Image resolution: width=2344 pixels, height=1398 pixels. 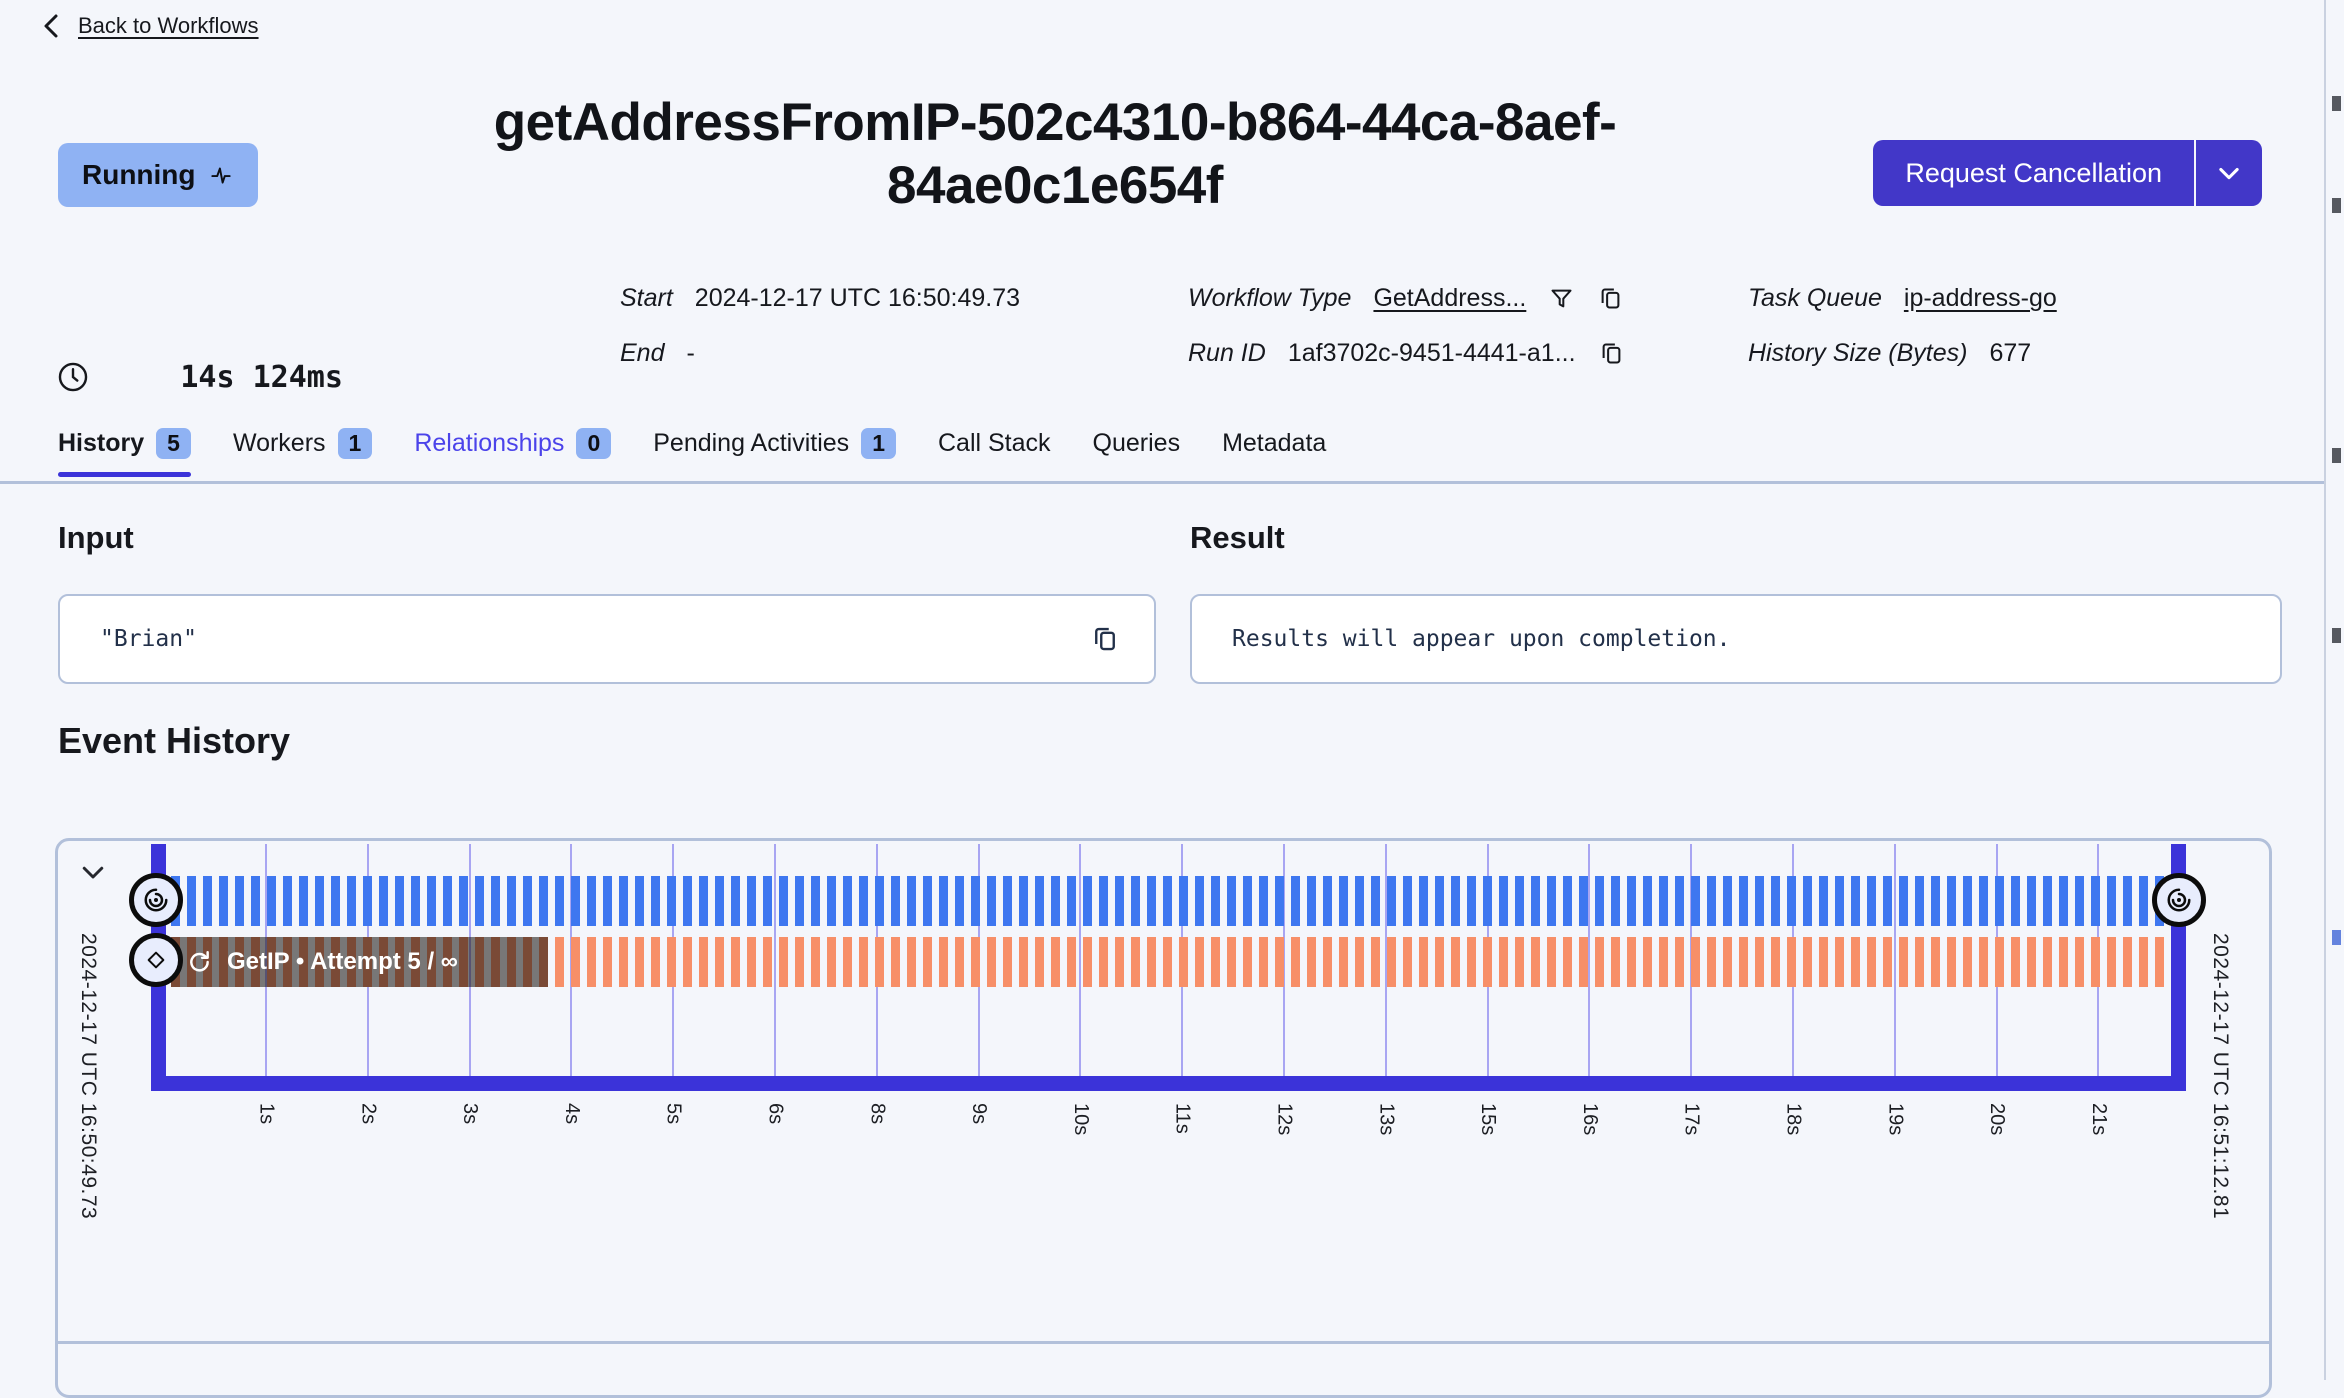 What do you see at coordinates (2033, 173) in the screenshot?
I see `request-cancellation-button: Request Cancellation` at bounding box center [2033, 173].